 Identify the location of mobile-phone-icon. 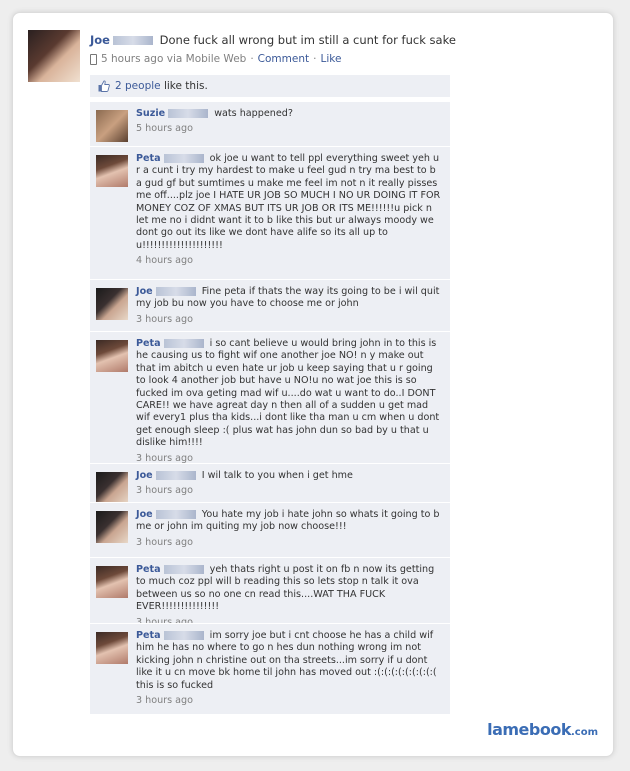
(93, 59).